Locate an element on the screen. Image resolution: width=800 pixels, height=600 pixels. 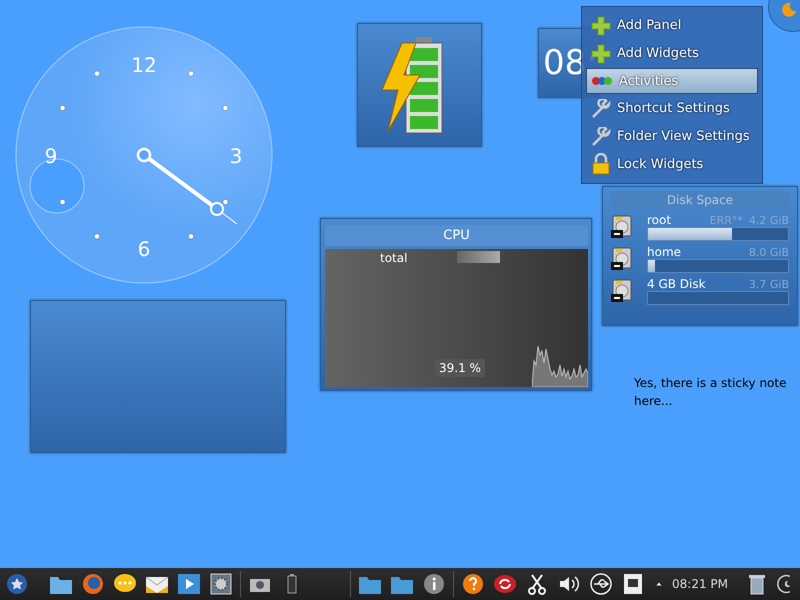
cpu-bar is located at coordinates (478, 257).